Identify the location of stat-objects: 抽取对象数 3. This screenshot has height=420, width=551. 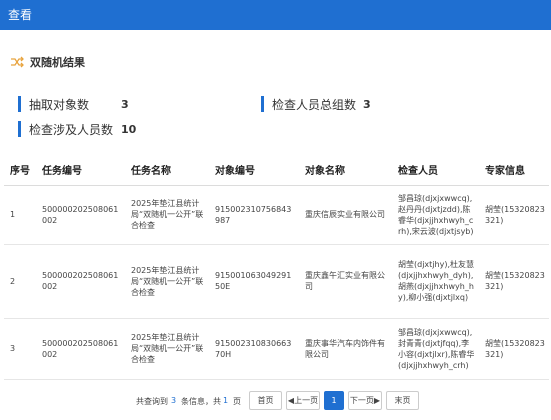
(73, 104).